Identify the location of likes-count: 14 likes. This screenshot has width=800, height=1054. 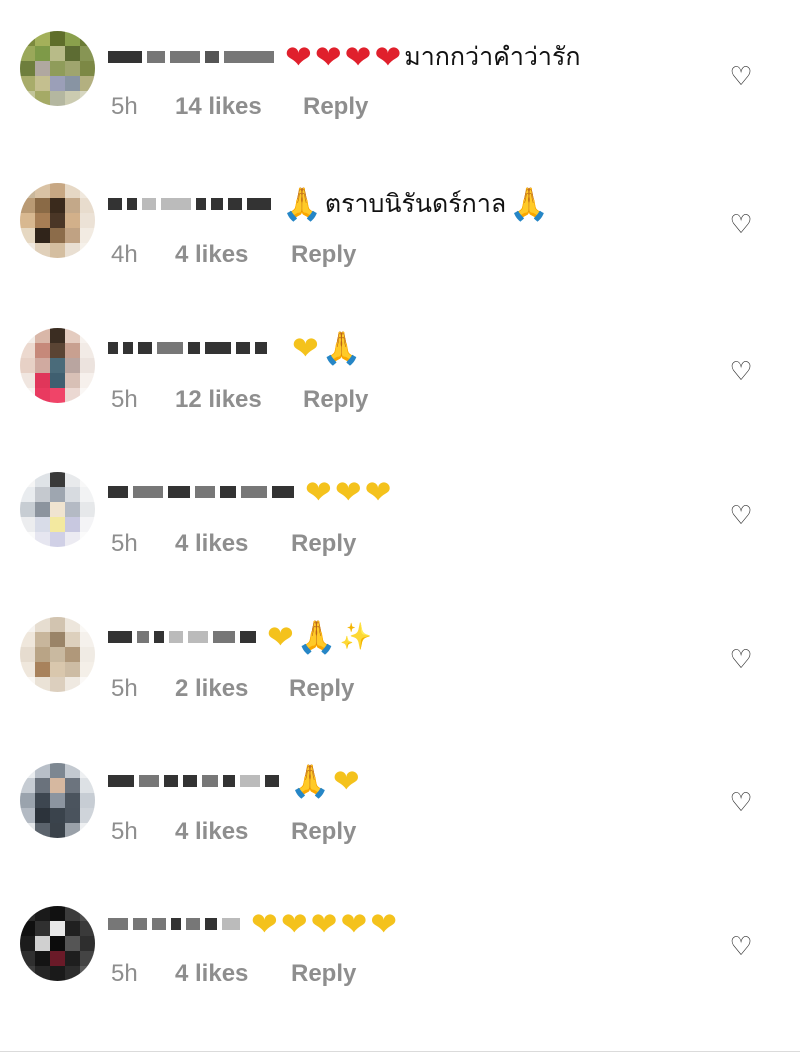
(239, 107).